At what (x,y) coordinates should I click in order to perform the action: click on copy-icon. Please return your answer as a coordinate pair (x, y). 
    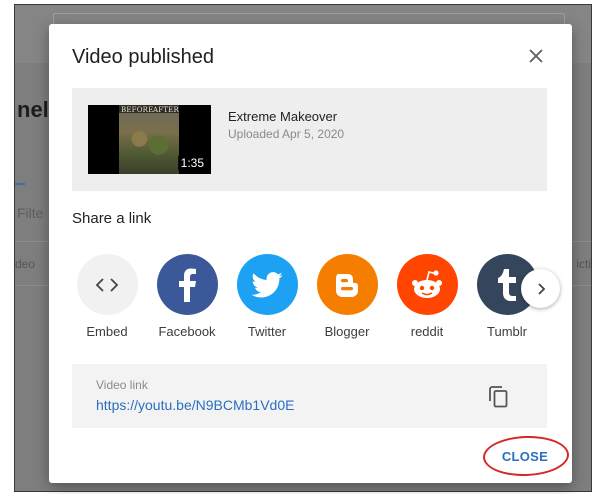
    Looking at the image, I should click on (498, 397).